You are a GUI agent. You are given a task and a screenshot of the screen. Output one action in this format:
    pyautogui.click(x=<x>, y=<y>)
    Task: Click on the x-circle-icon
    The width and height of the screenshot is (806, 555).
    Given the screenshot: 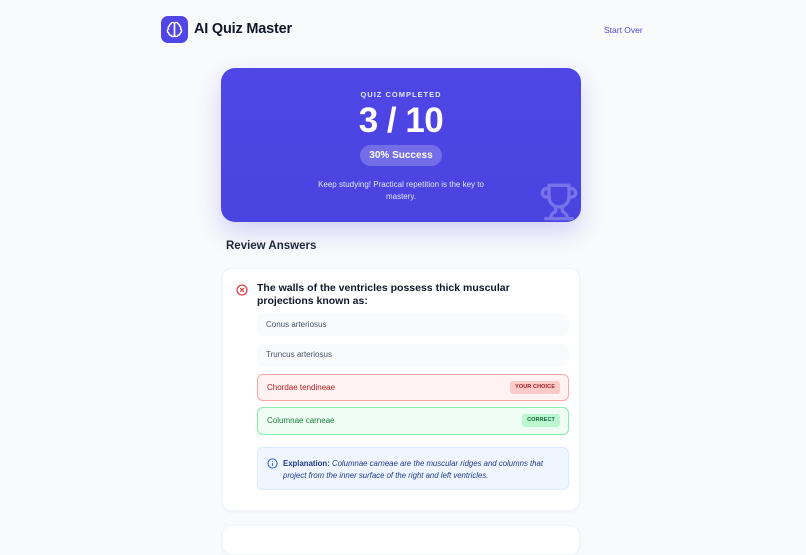 What is the action you would take?
    pyautogui.click(x=242, y=290)
    